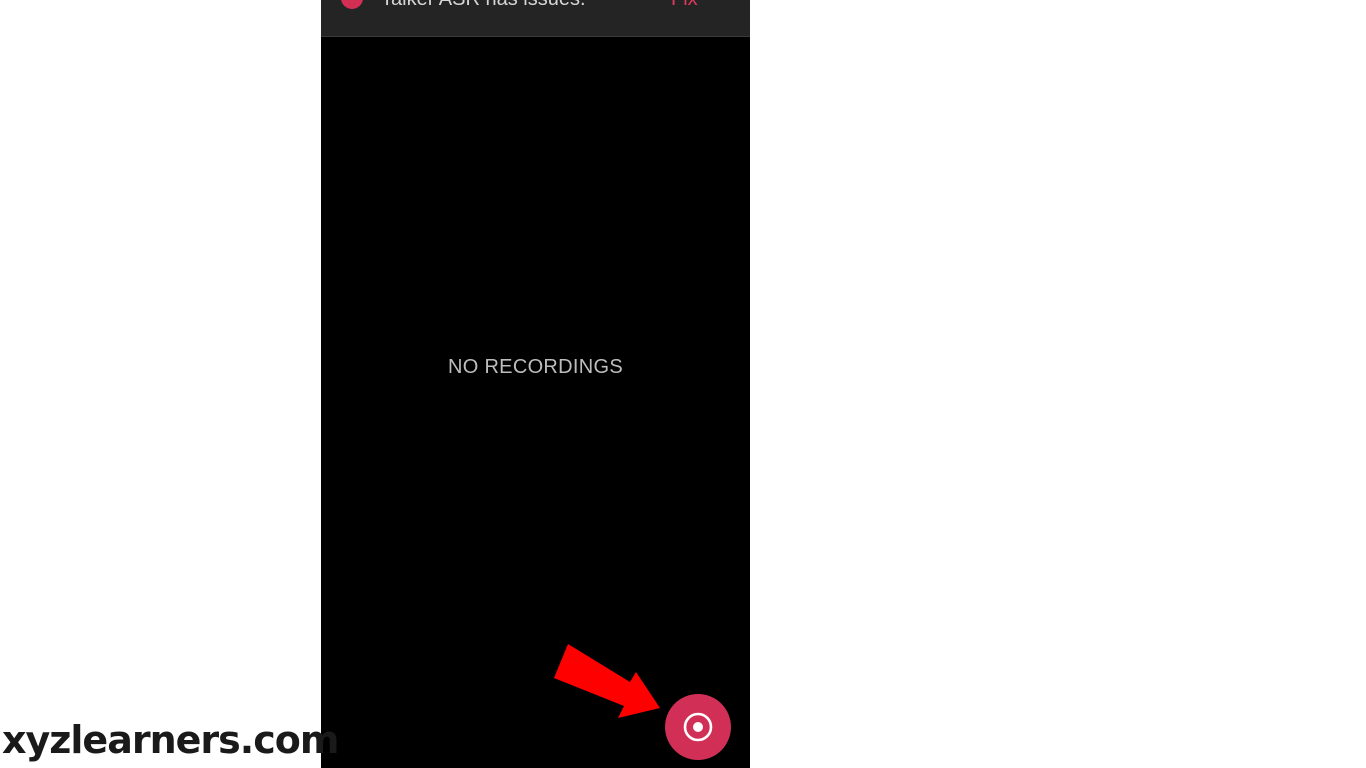 The image size is (1366, 768). Describe the element at coordinates (535, 18) in the screenshot. I see `issue-banner: Talker ASR has issues. Fix` at that location.